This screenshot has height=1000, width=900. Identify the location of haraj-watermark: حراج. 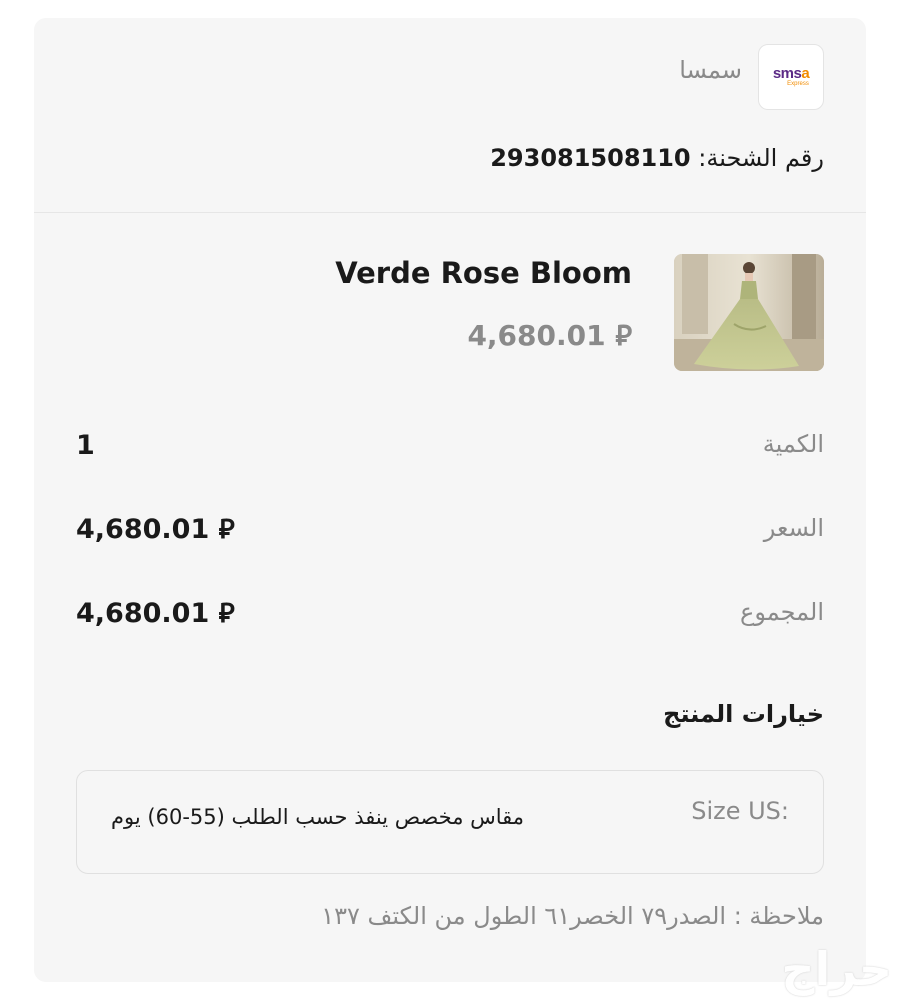
(836, 969).